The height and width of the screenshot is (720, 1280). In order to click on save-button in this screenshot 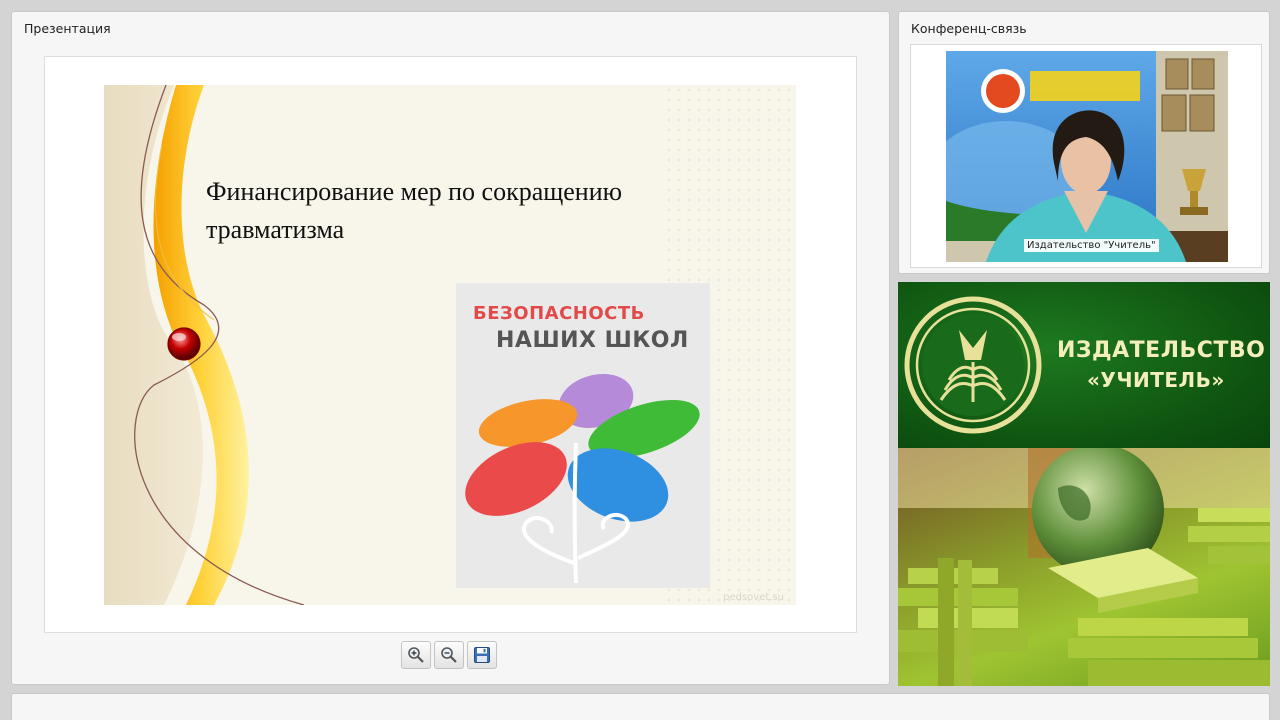, I will do `click(482, 655)`.